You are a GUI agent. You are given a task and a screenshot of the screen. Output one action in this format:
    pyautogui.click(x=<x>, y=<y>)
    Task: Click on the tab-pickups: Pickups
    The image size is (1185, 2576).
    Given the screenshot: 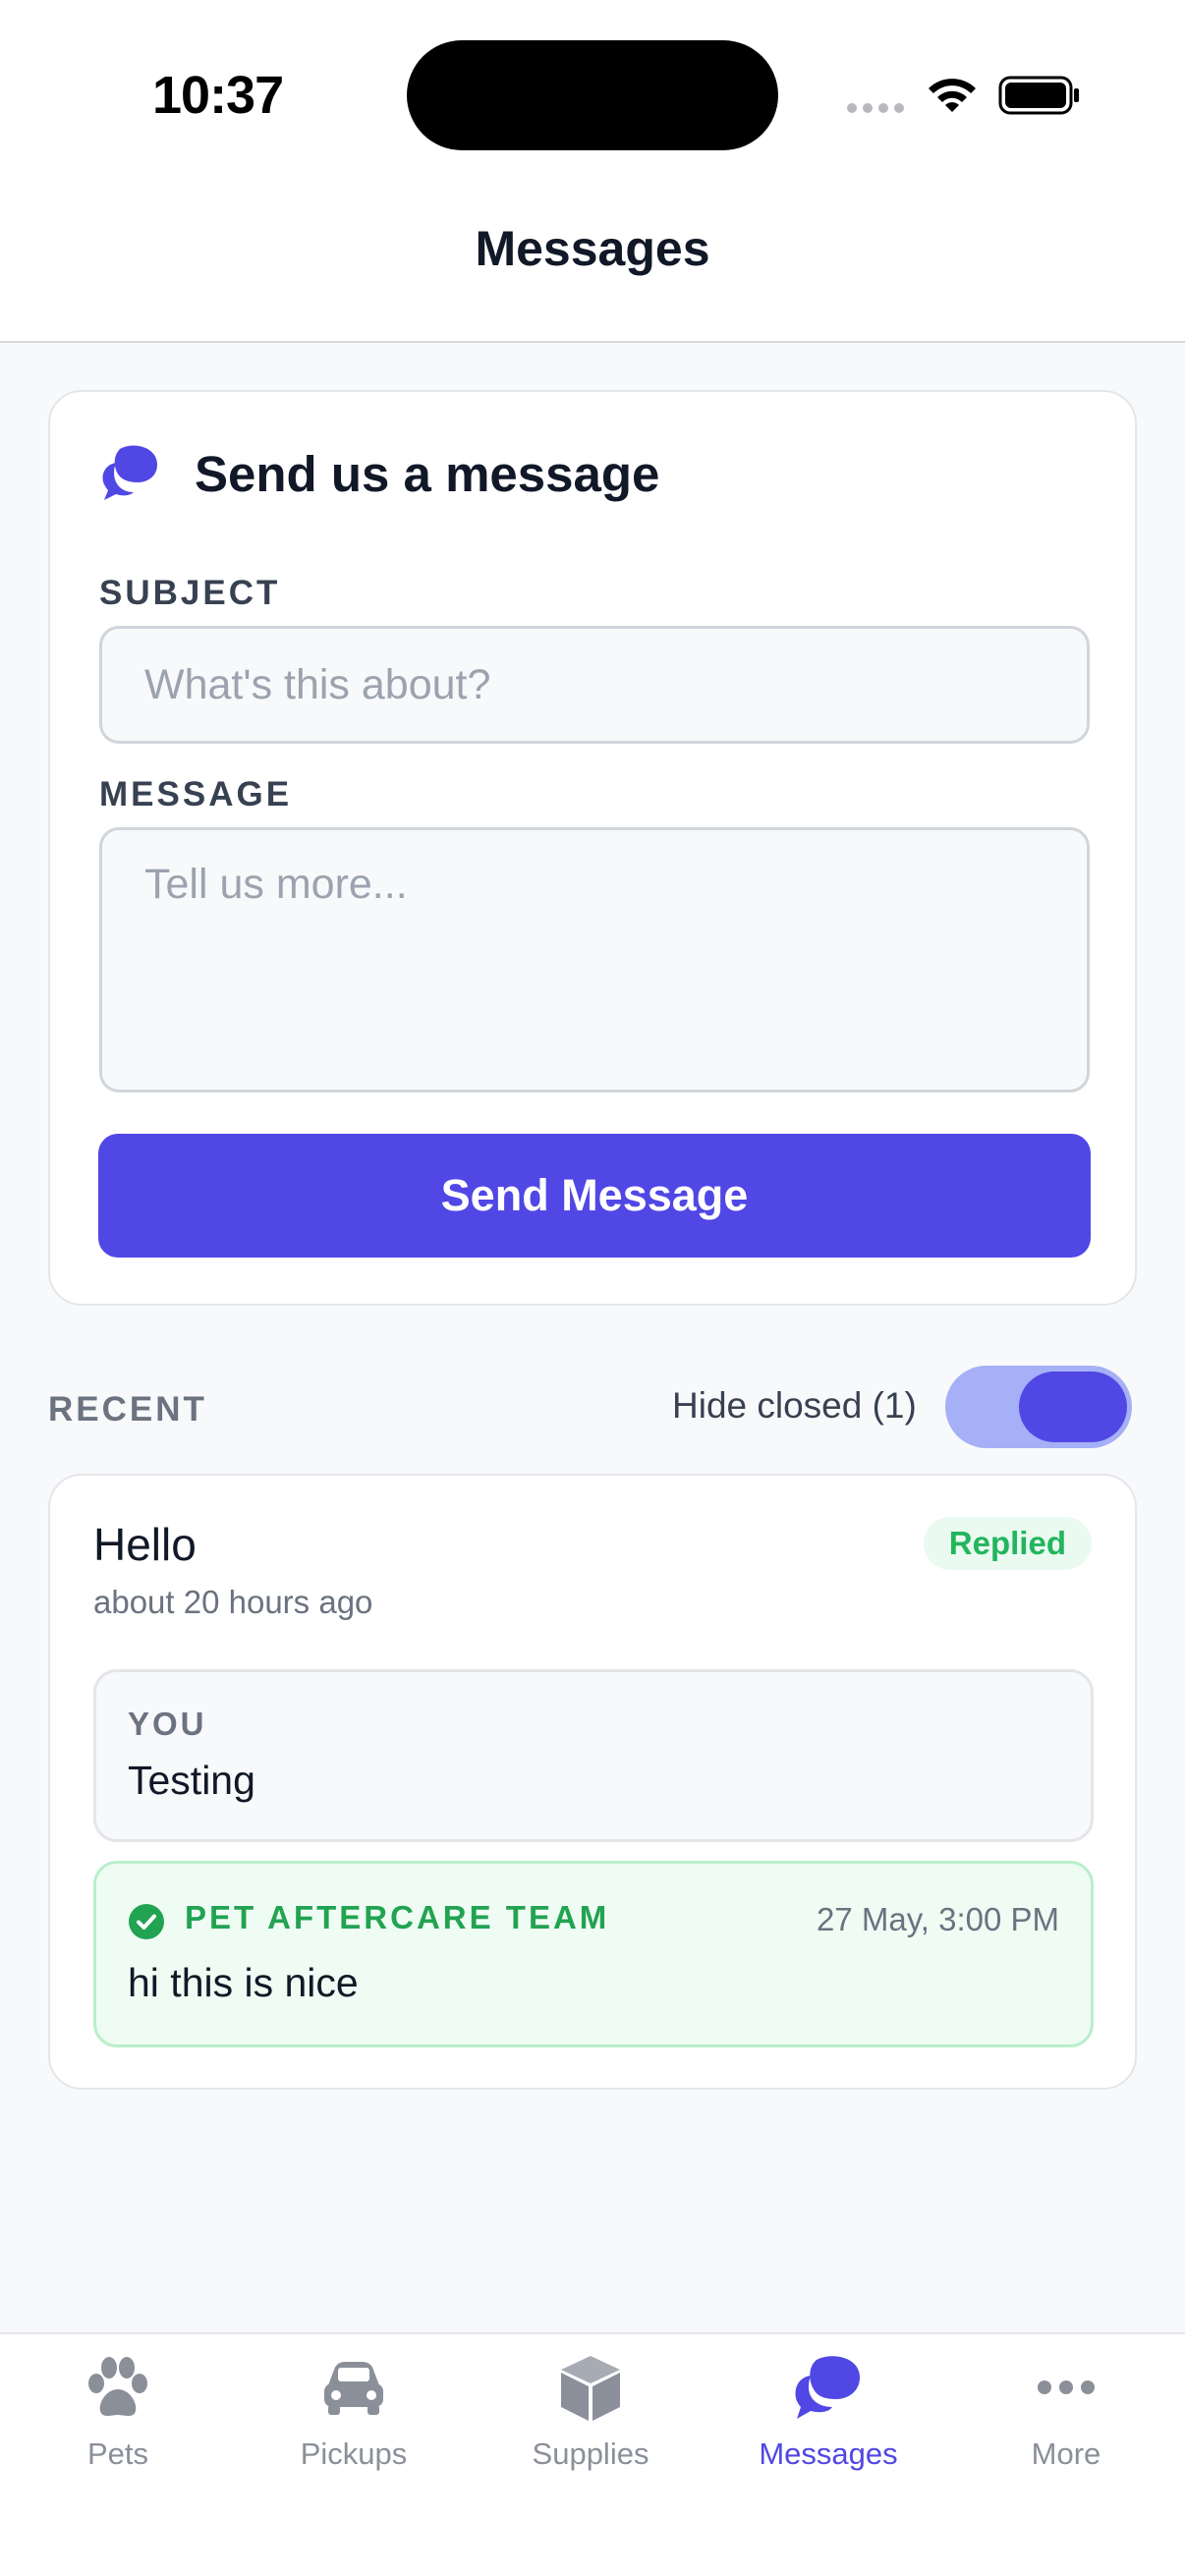 What is the action you would take?
    pyautogui.click(x=354, y=2413)
    